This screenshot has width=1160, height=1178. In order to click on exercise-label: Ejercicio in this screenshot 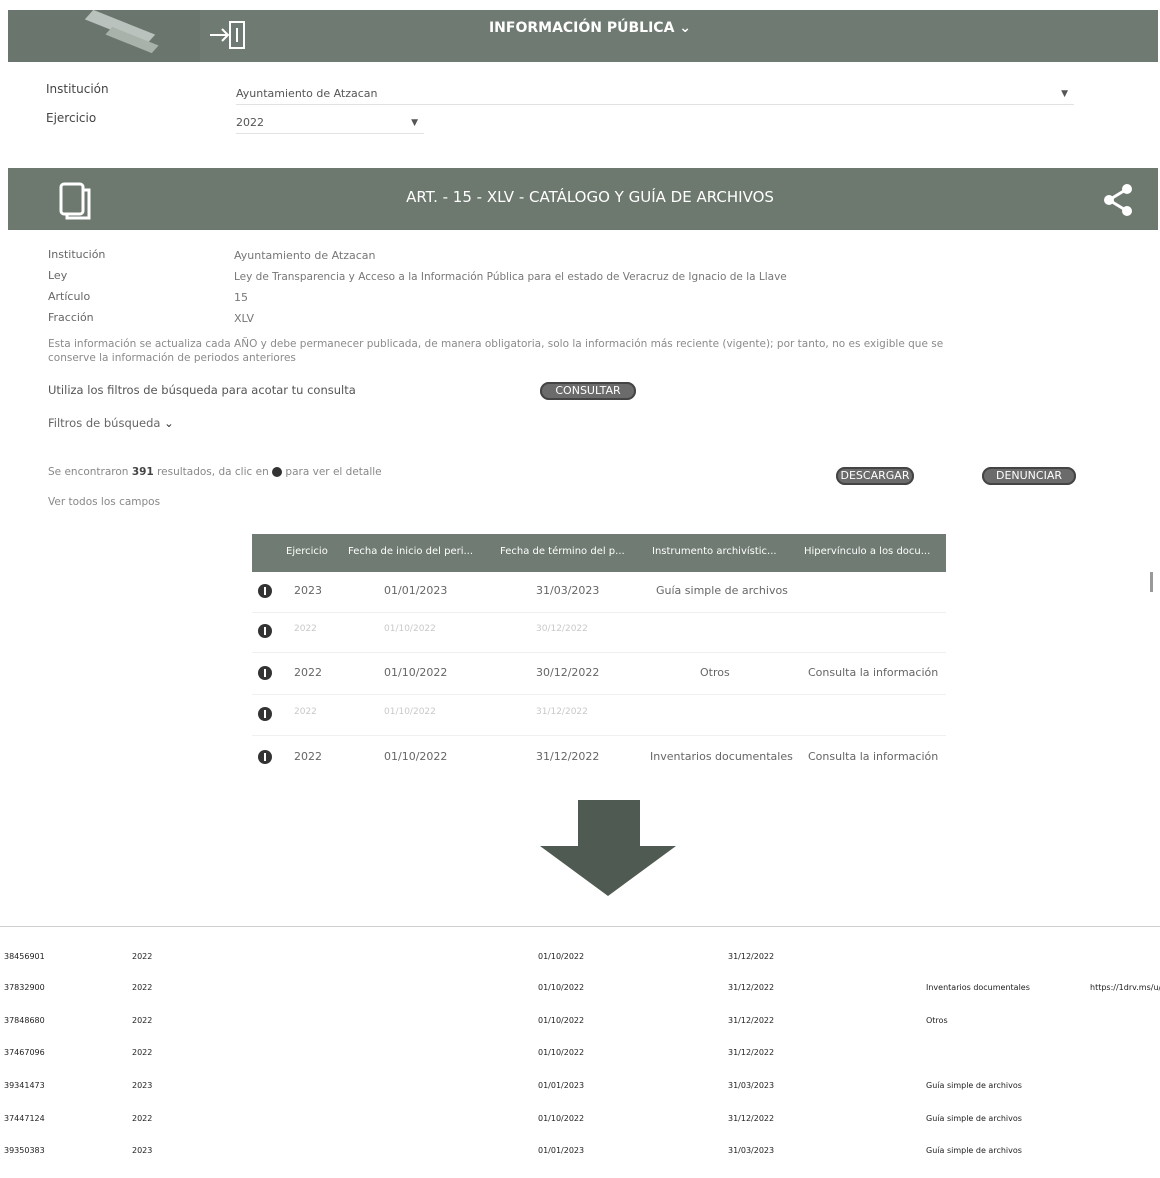, I will do `click(71, 118)`.